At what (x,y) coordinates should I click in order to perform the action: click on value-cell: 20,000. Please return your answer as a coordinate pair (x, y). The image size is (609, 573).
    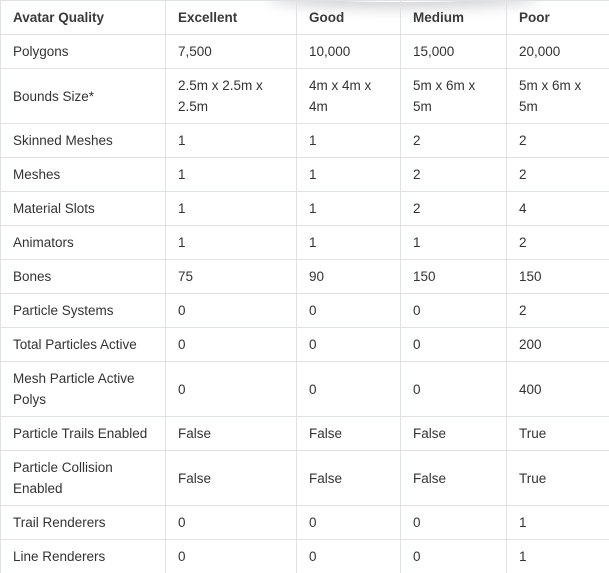
    Looking at the image, I should click on (557, 51).